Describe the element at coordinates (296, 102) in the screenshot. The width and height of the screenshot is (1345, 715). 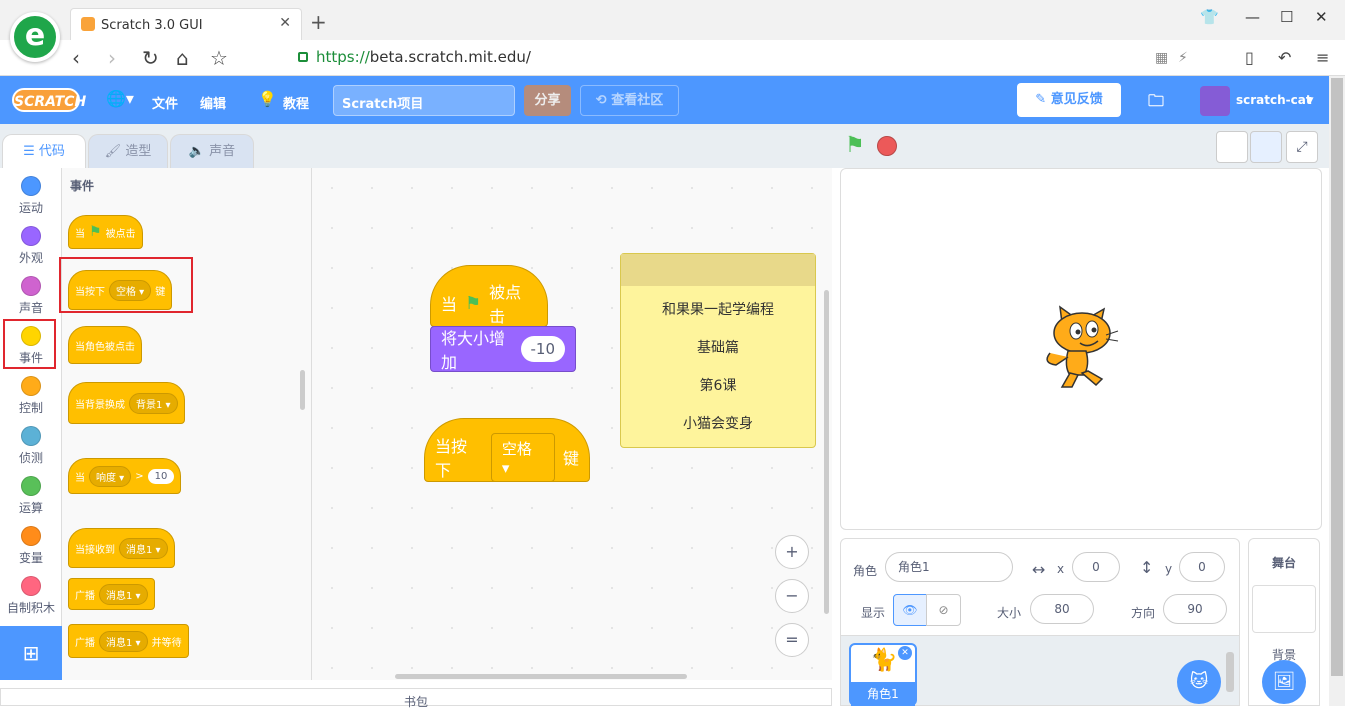
I see `tutorials-menu: 教程` at that location.